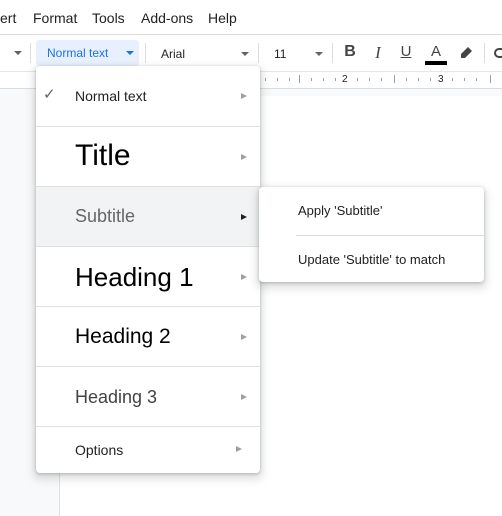 This screenshot has height=516, width=502. What do you see at coordinates (8, 18) in the screenshot?
I see `menu-insert: ert` at bounding box center [8, 18].